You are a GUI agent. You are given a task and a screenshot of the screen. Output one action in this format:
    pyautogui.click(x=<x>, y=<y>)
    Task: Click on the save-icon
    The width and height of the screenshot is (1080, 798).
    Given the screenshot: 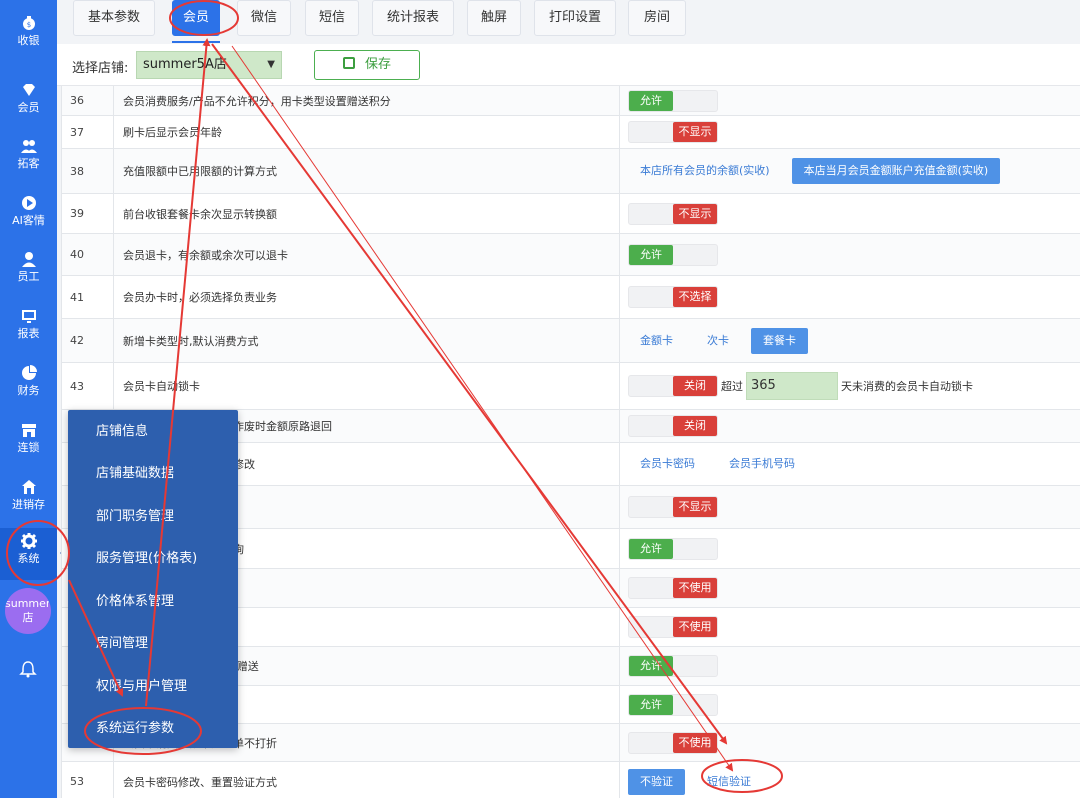 What is the action you would take?
    pyautogui.click(x=348, y=63)
    